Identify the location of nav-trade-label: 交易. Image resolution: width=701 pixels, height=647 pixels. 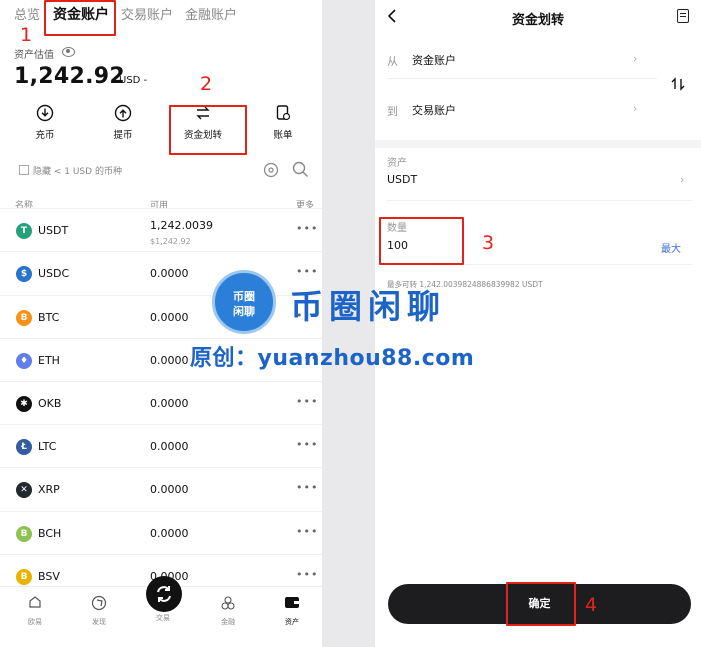
(163, 618).